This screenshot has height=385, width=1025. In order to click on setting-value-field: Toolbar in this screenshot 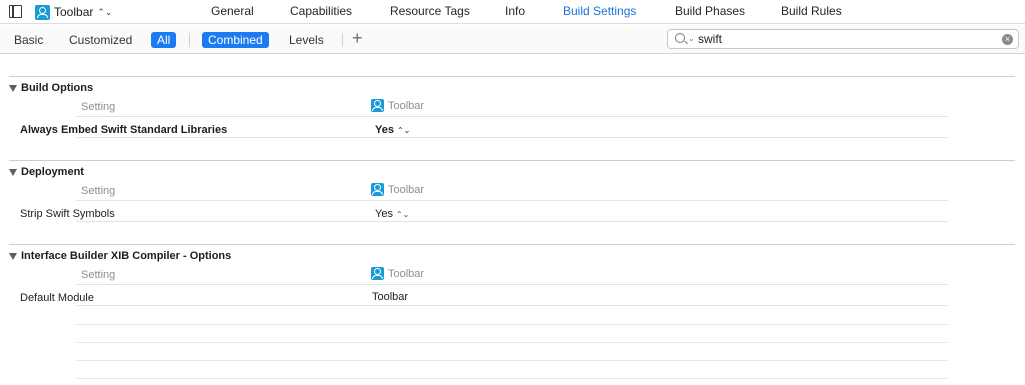, I will do `click(390, 297)`.